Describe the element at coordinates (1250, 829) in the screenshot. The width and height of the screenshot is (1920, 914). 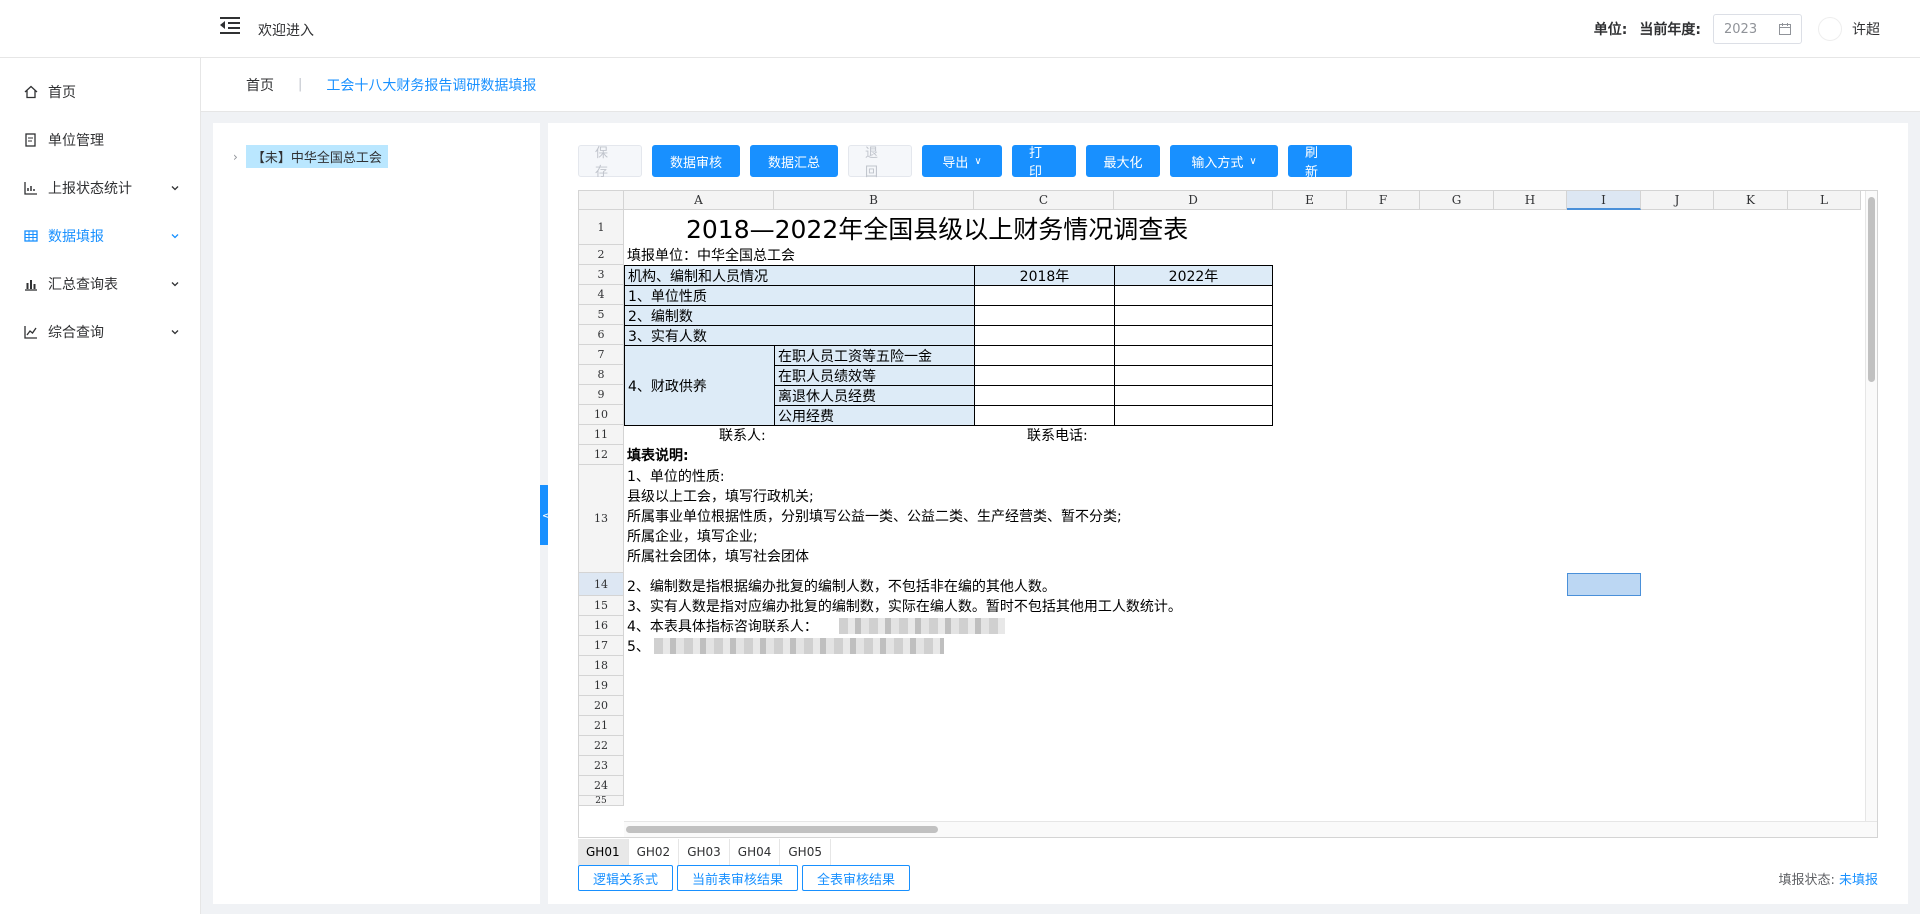
I see `horizontal-scrollbar` at that location.